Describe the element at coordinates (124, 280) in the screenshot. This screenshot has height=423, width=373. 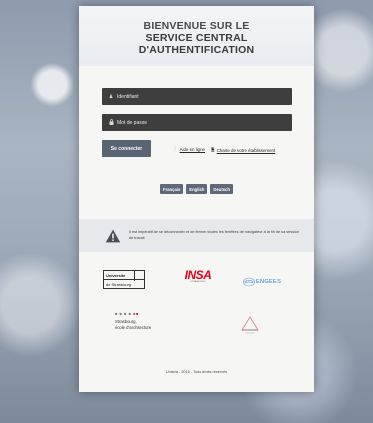
I see `unistra-logo: Université de Strasbourg` at that location.